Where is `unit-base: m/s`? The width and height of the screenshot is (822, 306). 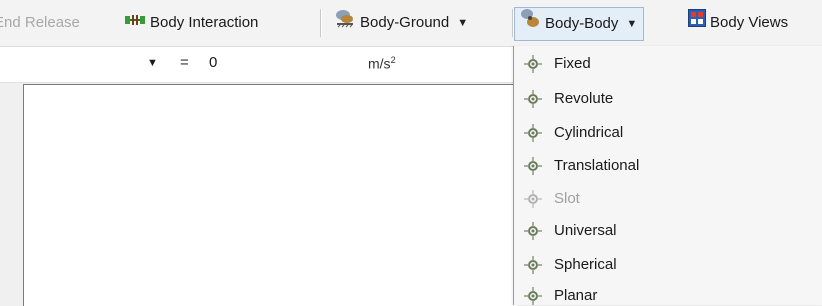 unit-base: m/s is located at coordinates (379, 63).